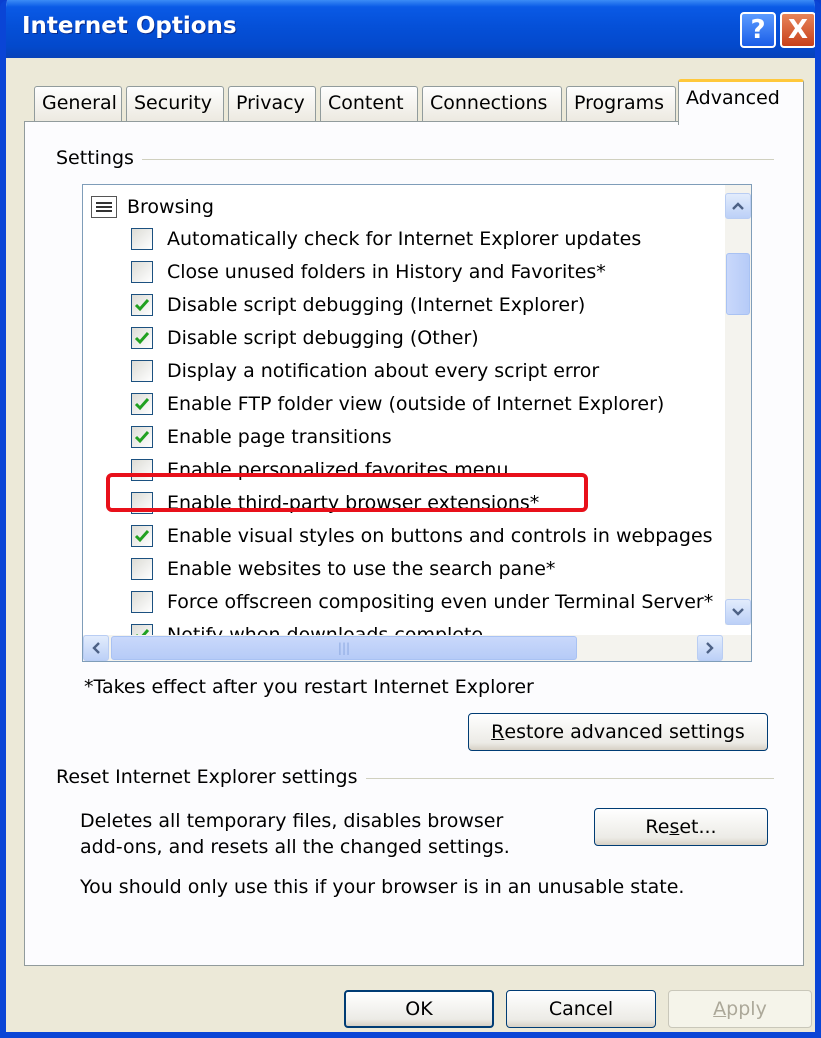 The width and height of the screenshot is (821, 1038). I want to click on close-icon: X, so click(798, 30).